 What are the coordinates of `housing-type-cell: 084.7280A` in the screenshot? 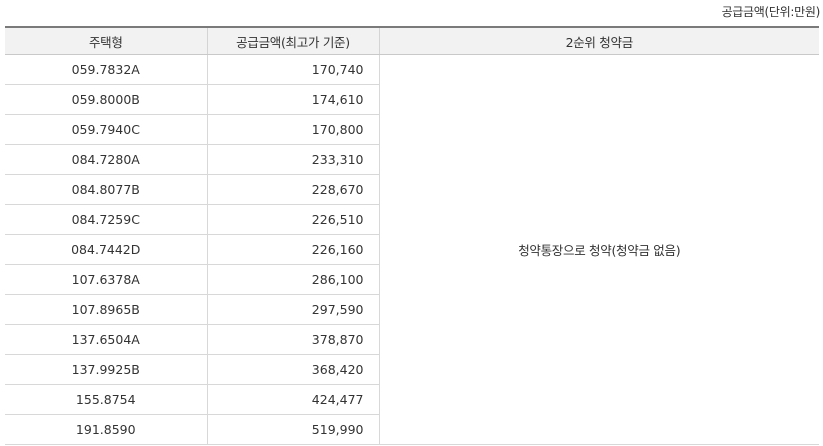 It's located at (106, 159).